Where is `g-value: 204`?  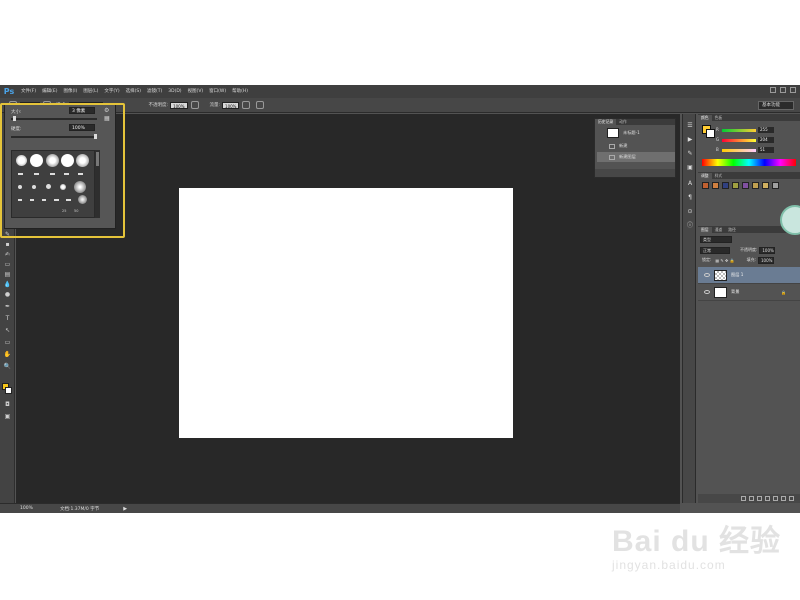 g-value: 204 is located at coordinates (766, 140).